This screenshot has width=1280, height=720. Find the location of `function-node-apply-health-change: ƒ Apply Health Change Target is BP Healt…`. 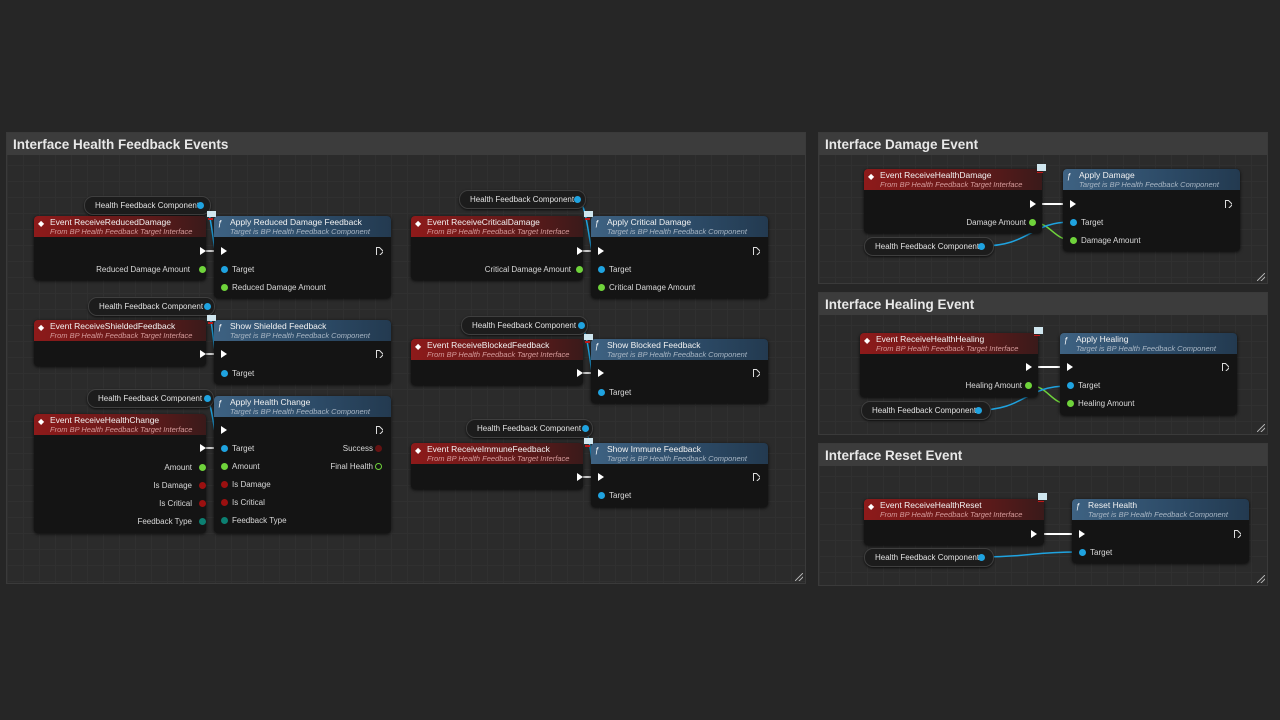

function-node-apply-health-change: ƒ Apply Health Change Target is BP Healt… is located at coordinates (302, 464).